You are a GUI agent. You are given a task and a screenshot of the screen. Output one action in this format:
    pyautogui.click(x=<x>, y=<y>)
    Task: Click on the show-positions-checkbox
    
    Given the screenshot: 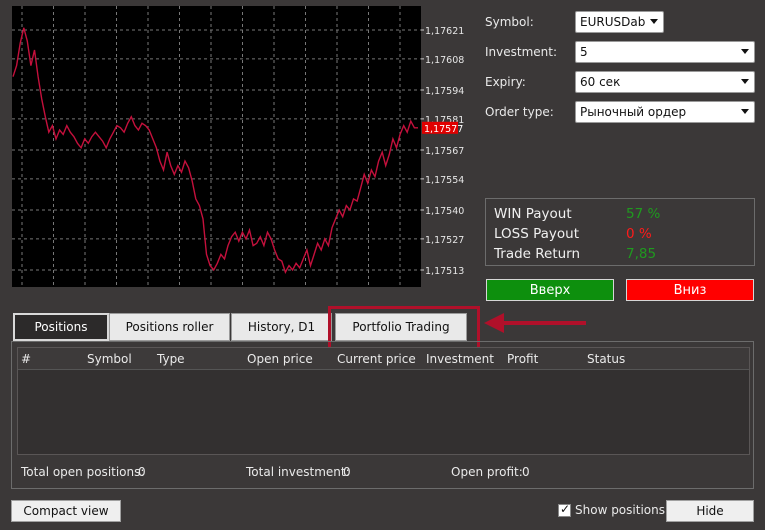 What is the action you would take?
    pyautogui.click(x=564, y=509)
    